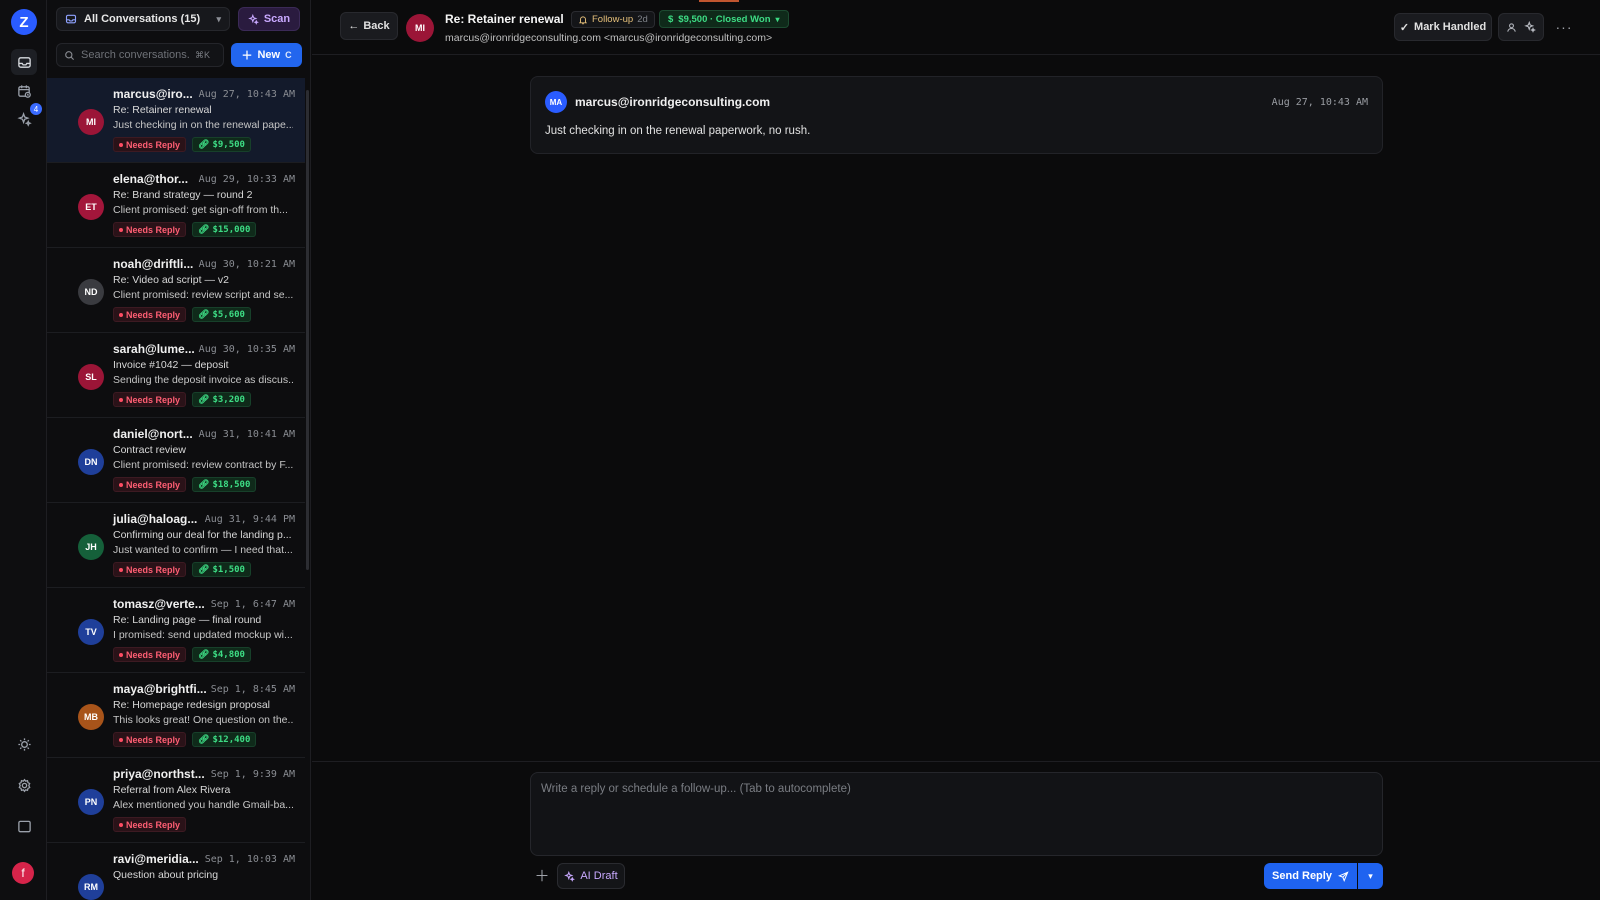 This screenshot has height=900, width=1600. Describe the element at coordinates (542, 875) in the screenshot. I see `add-attachment-icon: ＋` at that location.